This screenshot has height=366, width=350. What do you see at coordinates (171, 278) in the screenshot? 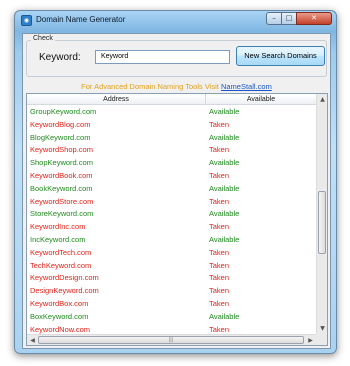
I see `table-row: KeywordDesign.com Taken` at bounding box center [171, 278].